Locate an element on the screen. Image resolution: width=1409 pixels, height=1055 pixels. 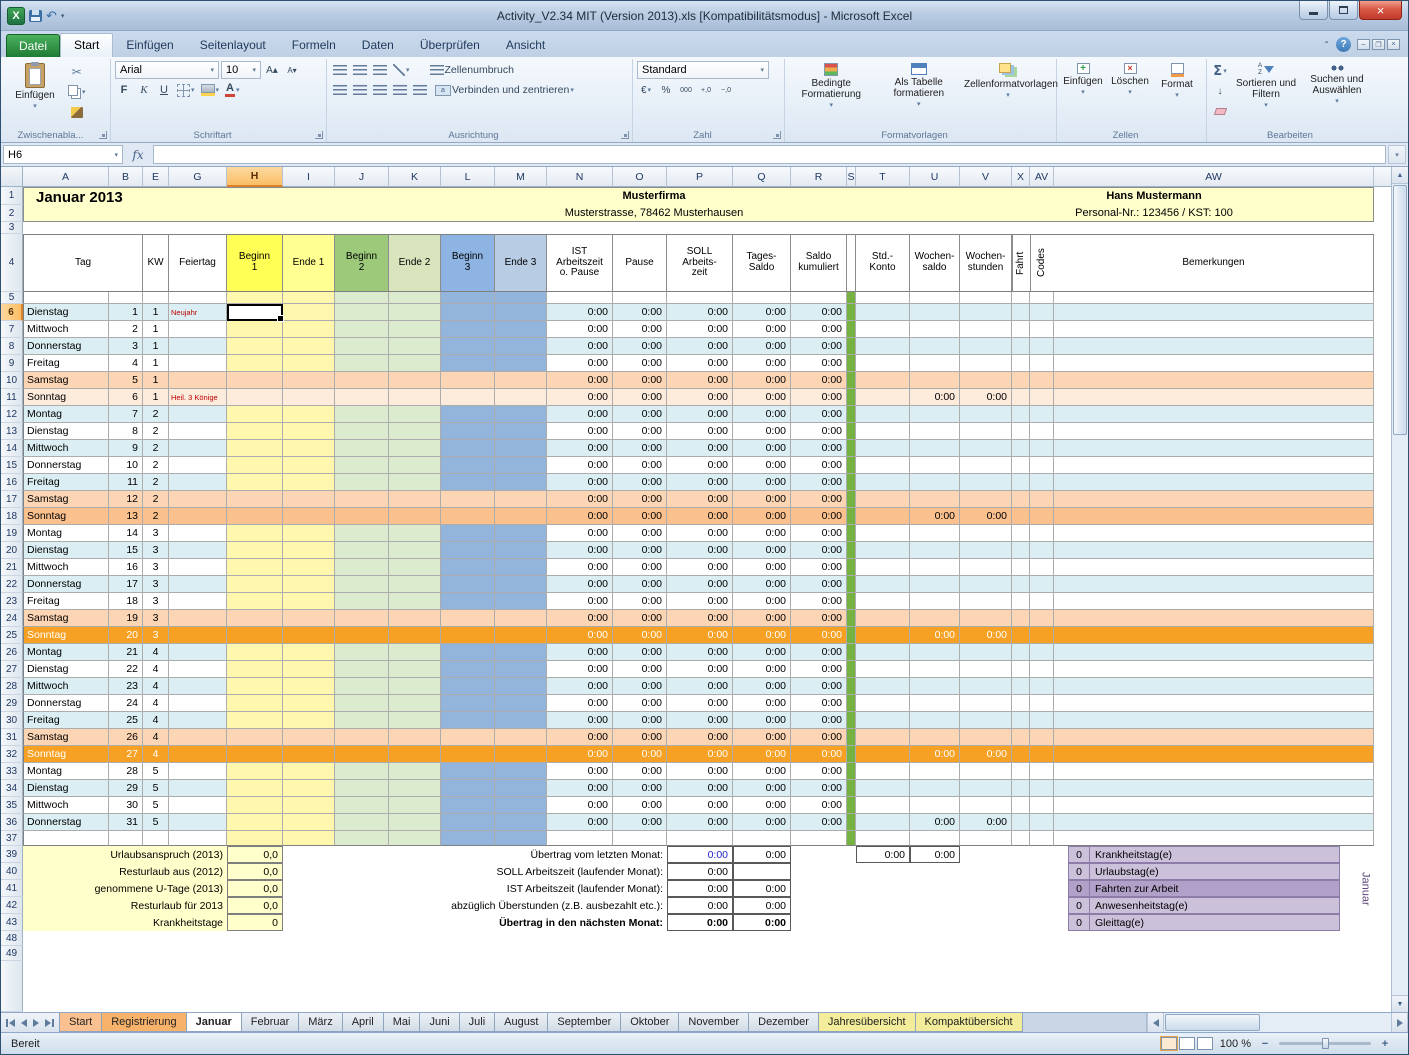
column-header-E: E is located at coordinates (156, 177).